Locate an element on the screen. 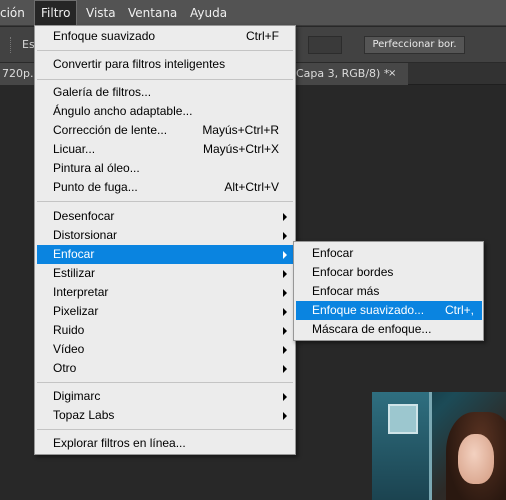  submenu-item-enfocar-bordes: Enfocar bordes is located at coordinates (389, 272).